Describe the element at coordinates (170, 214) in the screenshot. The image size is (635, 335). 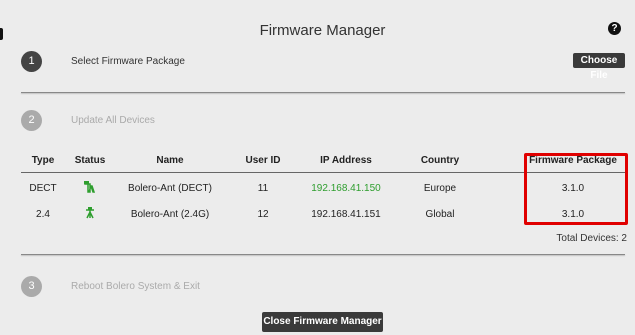
I see `row-2-name: Bolero-Ant (2.4G)` at that location.